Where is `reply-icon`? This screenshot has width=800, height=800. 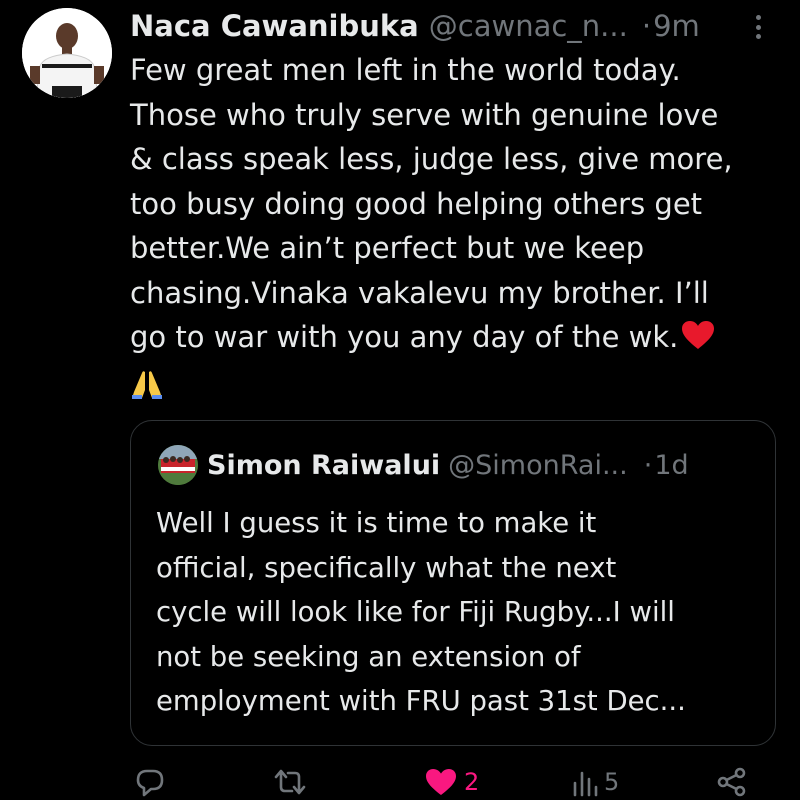
reply-icon is located at coordinates (150, 782).